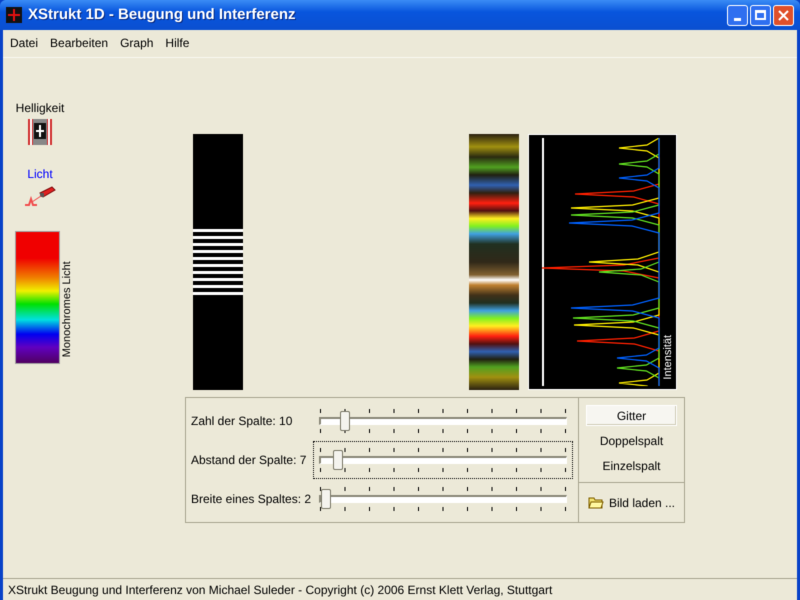 Image resolution: width=800 pixels, height=600 pixels. I want to click on laser-icon, so click(40, 197).